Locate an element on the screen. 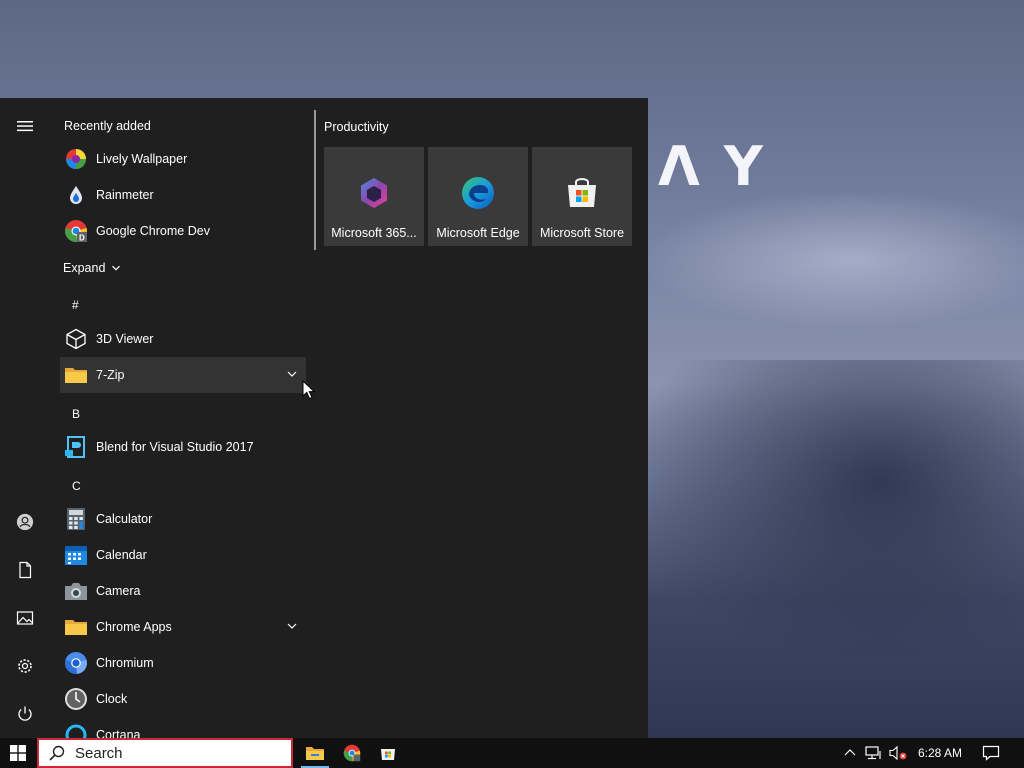  app-item-rainmeter: Rainmeter is located at coordinates (183, 195).